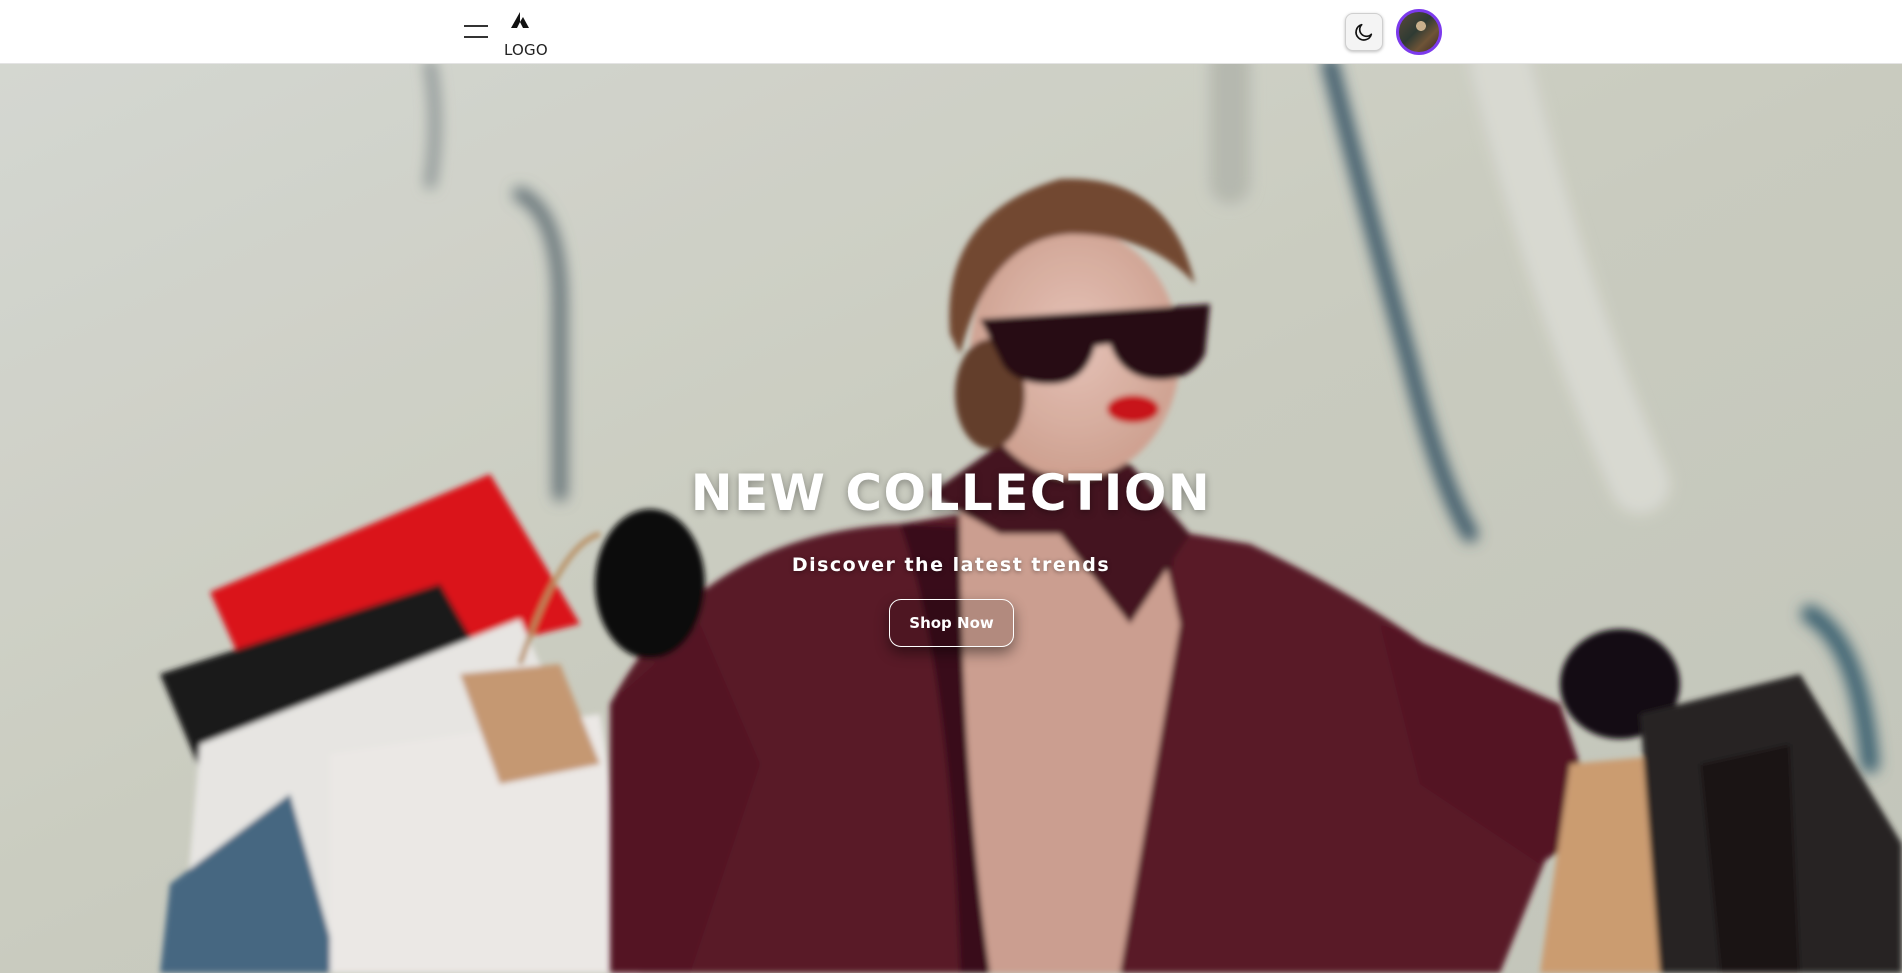 The height and width of the screenshot is (973, 1902). I want to click on user-avatar, so click(1419, 32).